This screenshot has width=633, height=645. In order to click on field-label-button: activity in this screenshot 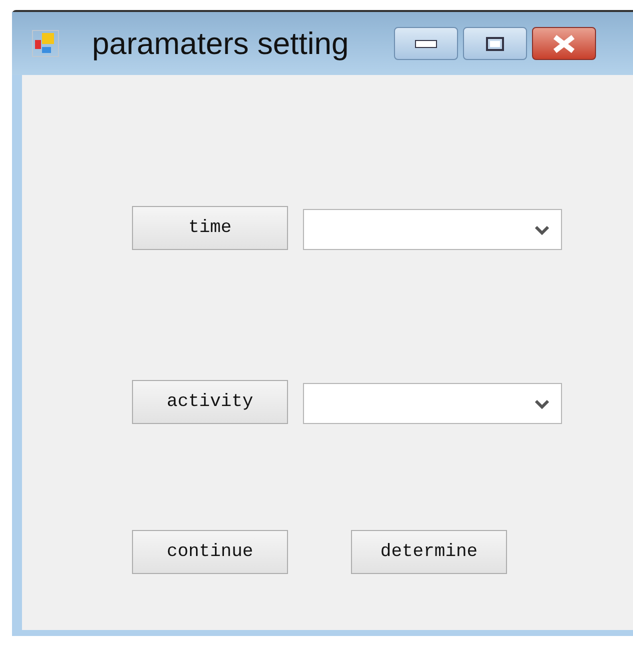, I will do `click(210, 402)`.